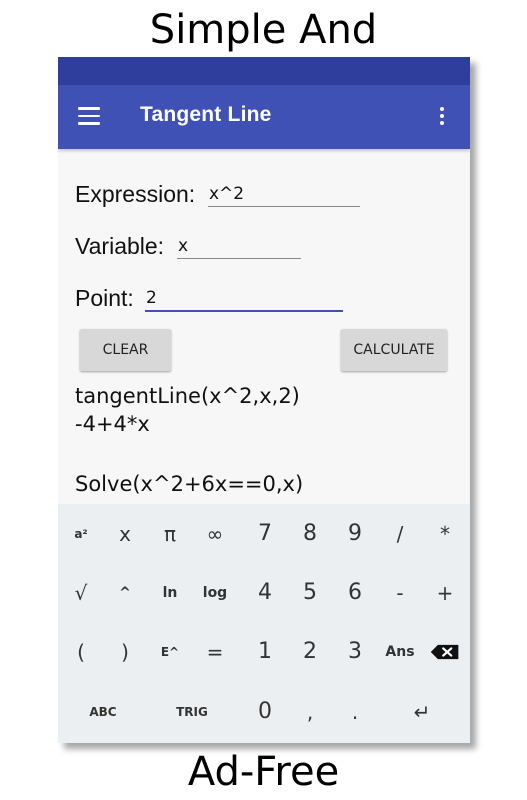 This screenshot has width=527, height=800. What do you see at coordinates (264, 71) in the screenshot?
I see `status-bar` at bounding box center [264, 71].